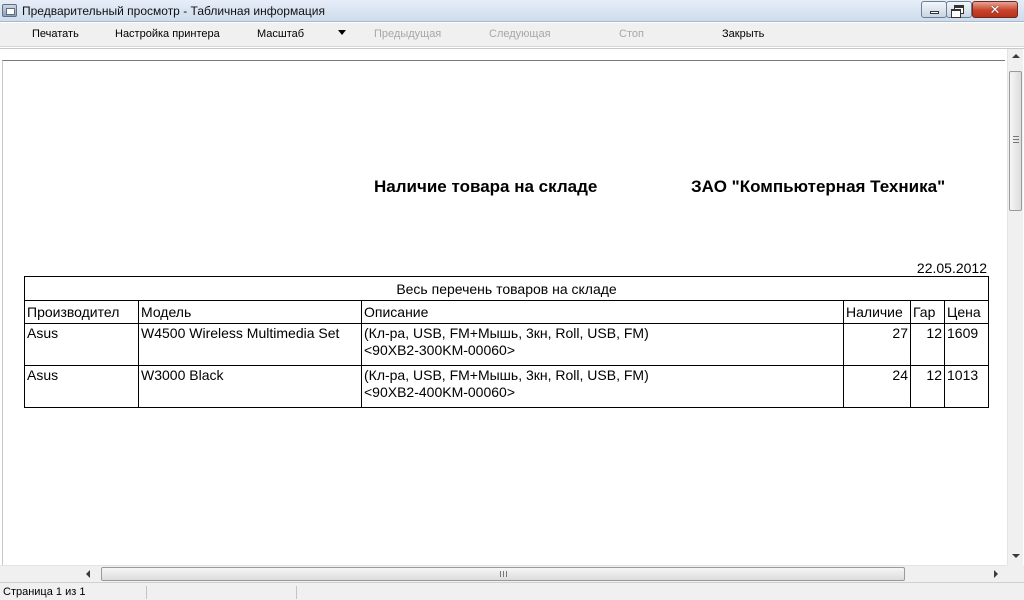  What do you see at coordinates (951, 268) in the screenshot?
I see `report-date: 22.05.2012` at bounding box center [951, 268].